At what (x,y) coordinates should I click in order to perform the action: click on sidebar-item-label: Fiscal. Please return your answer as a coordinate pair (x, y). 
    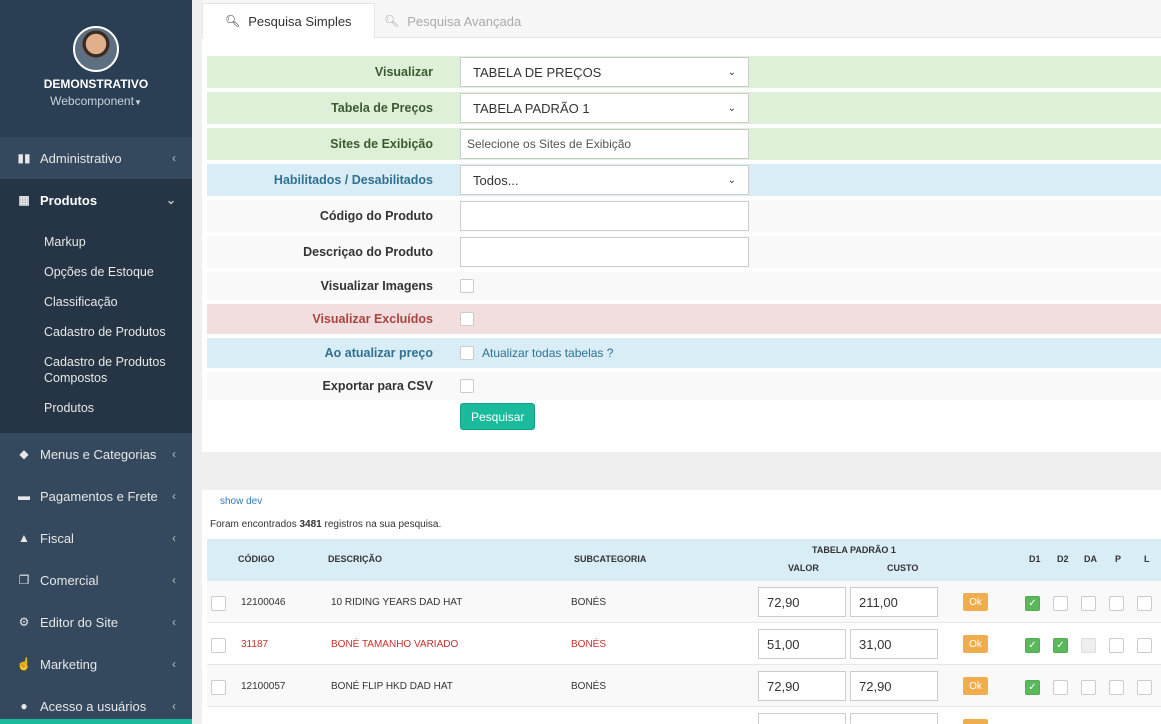
    Looking at the image, I should click on (57, 538).